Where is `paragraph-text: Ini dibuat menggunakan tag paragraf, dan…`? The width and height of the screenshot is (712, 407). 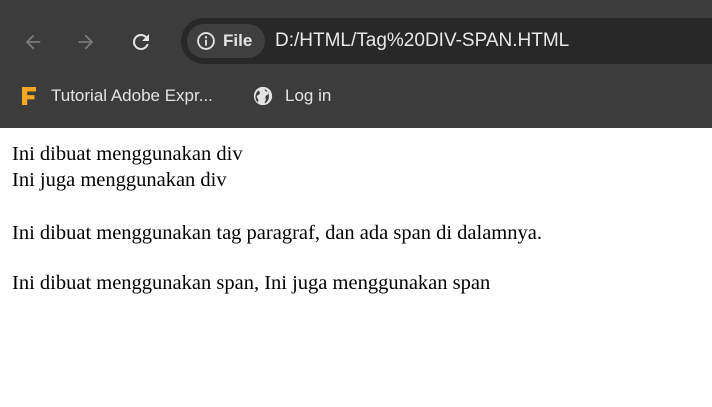 paragraph-text: Ini dibuat menggunakan tag paragraf, dan… is located at coordinates (277, 233).